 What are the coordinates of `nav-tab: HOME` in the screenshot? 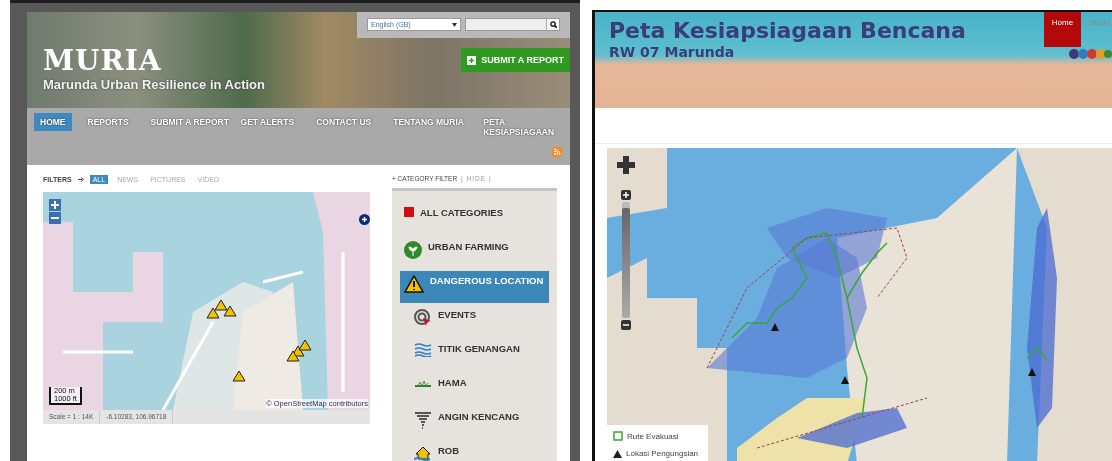 It's located at (53, 122).